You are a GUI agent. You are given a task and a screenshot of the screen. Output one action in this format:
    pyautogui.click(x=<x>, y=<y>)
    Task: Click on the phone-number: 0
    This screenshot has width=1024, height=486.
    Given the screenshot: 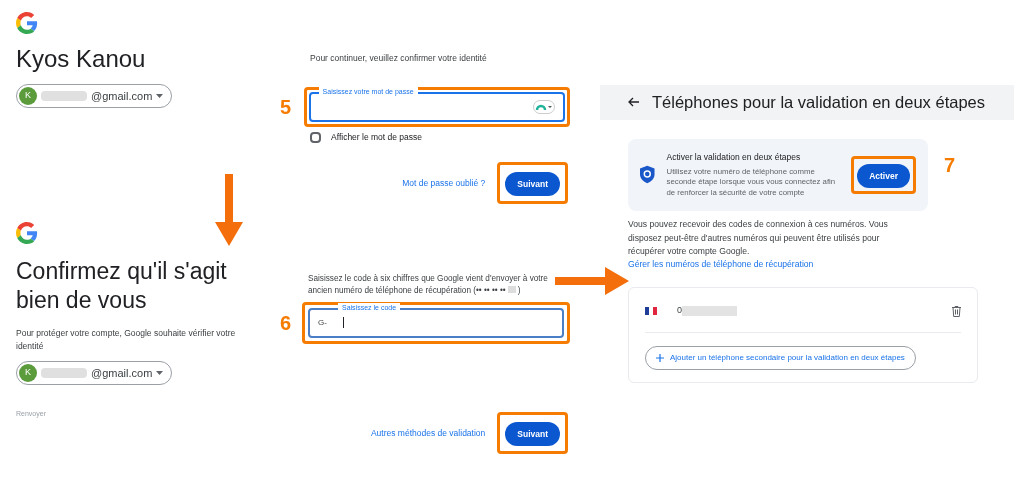 What is the action you would take?
    pyautogui.click(x=679, y=311)
    